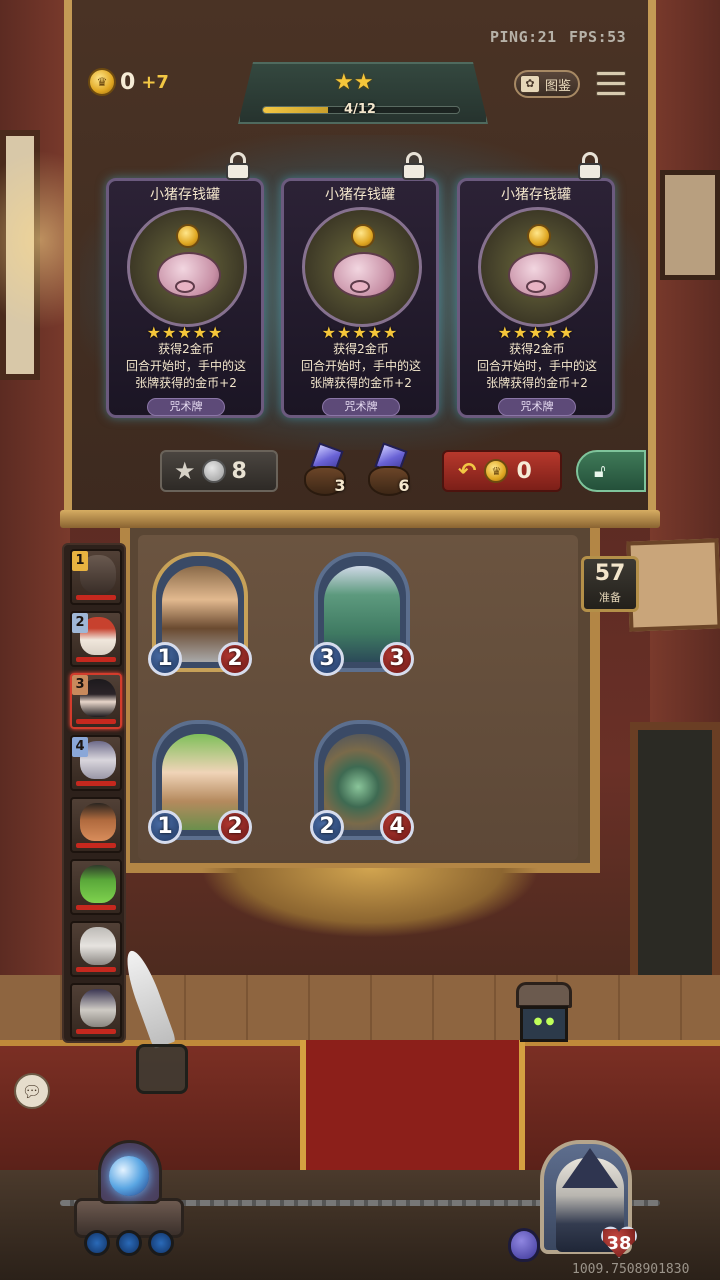 The width and height of the screenshot is (720, 1280). I want to click on orb-machine, so click(129, 1198).